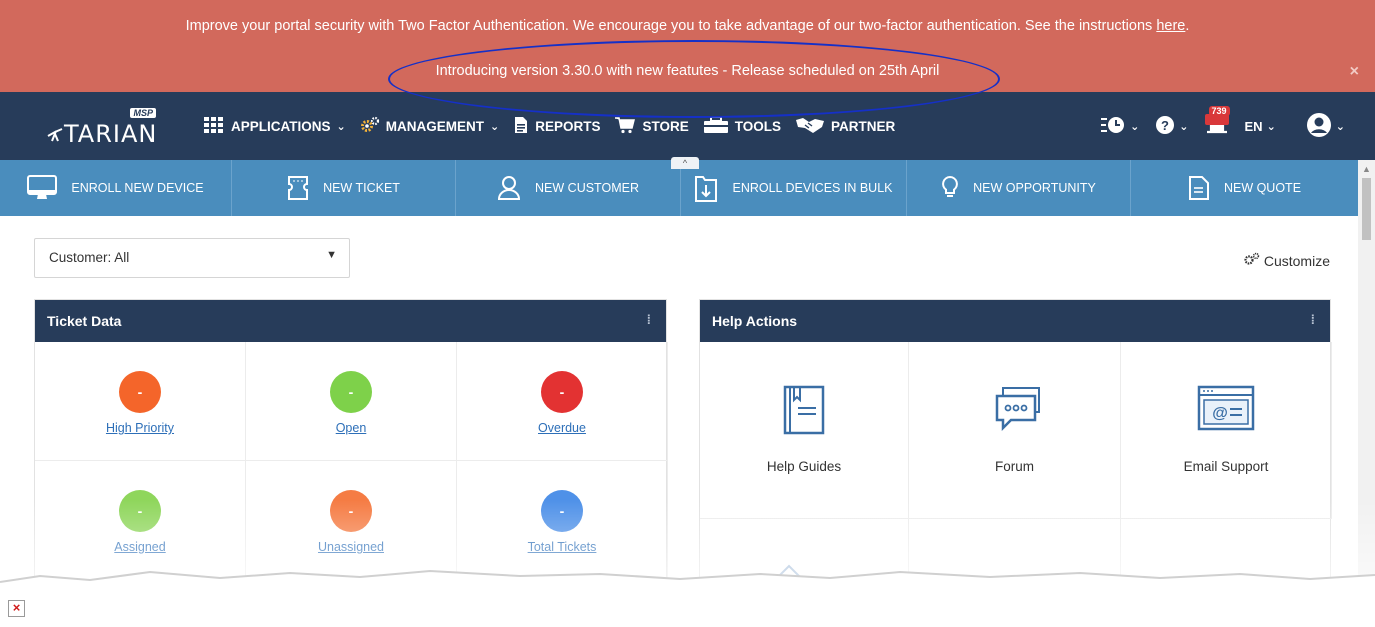 This screenshot has width=1375, height=627. What do you see at coordinates (274, 126) in the screenshot?
I see `nav-applications: APPLICATIONS ⌄` at bounding box center [274, 126].